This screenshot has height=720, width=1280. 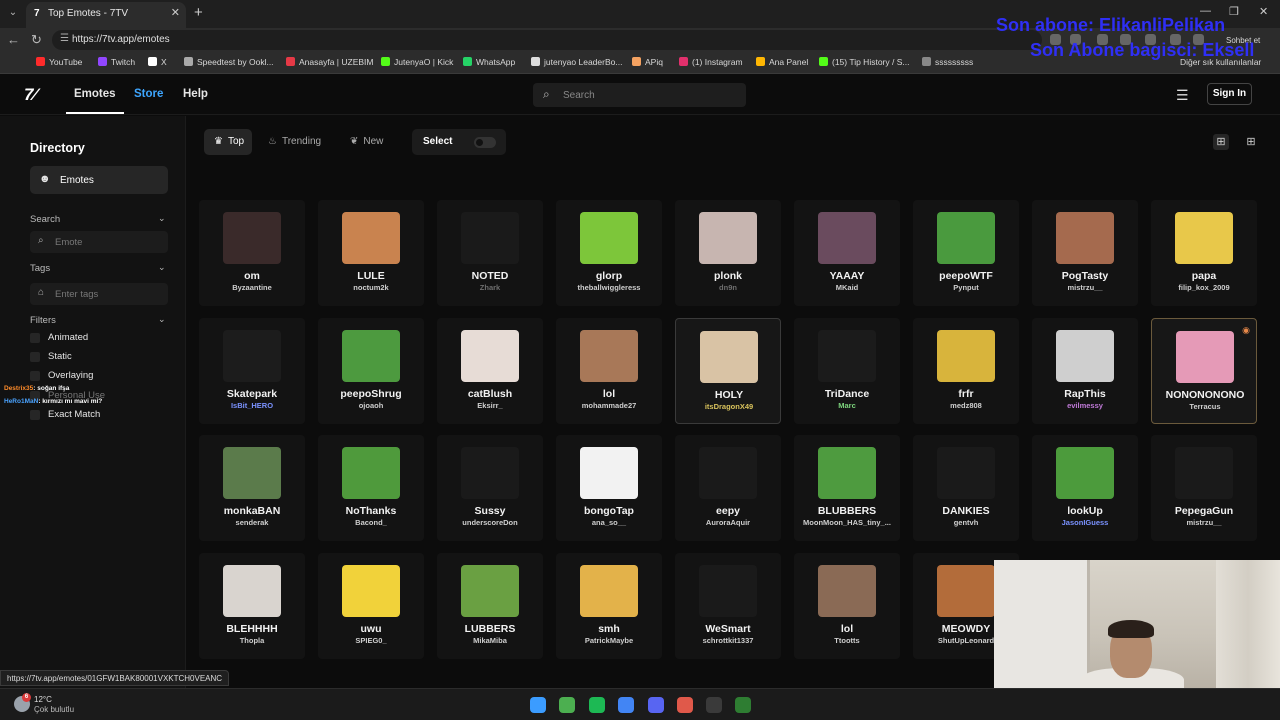 I want to click on emote-card: bongoTap ana_so__, so click(x=609, y=488).